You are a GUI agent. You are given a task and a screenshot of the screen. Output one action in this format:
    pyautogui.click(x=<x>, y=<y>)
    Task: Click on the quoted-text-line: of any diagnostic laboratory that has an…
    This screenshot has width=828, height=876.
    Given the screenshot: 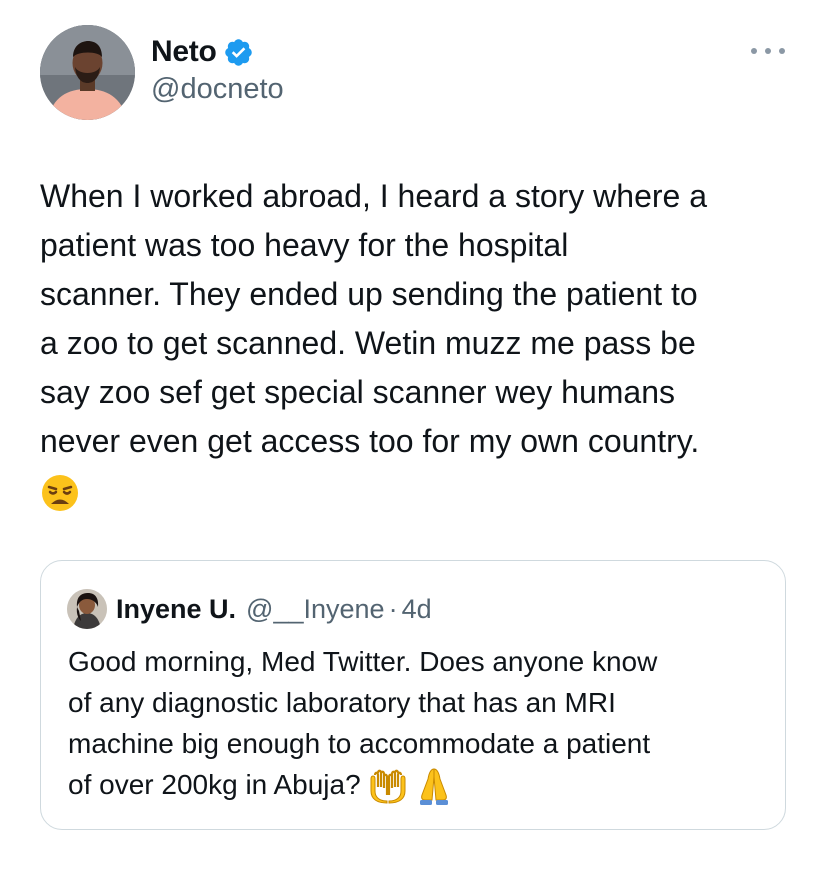 What is the action you would take?
    pyautogui.click(x=342, y=702)
    